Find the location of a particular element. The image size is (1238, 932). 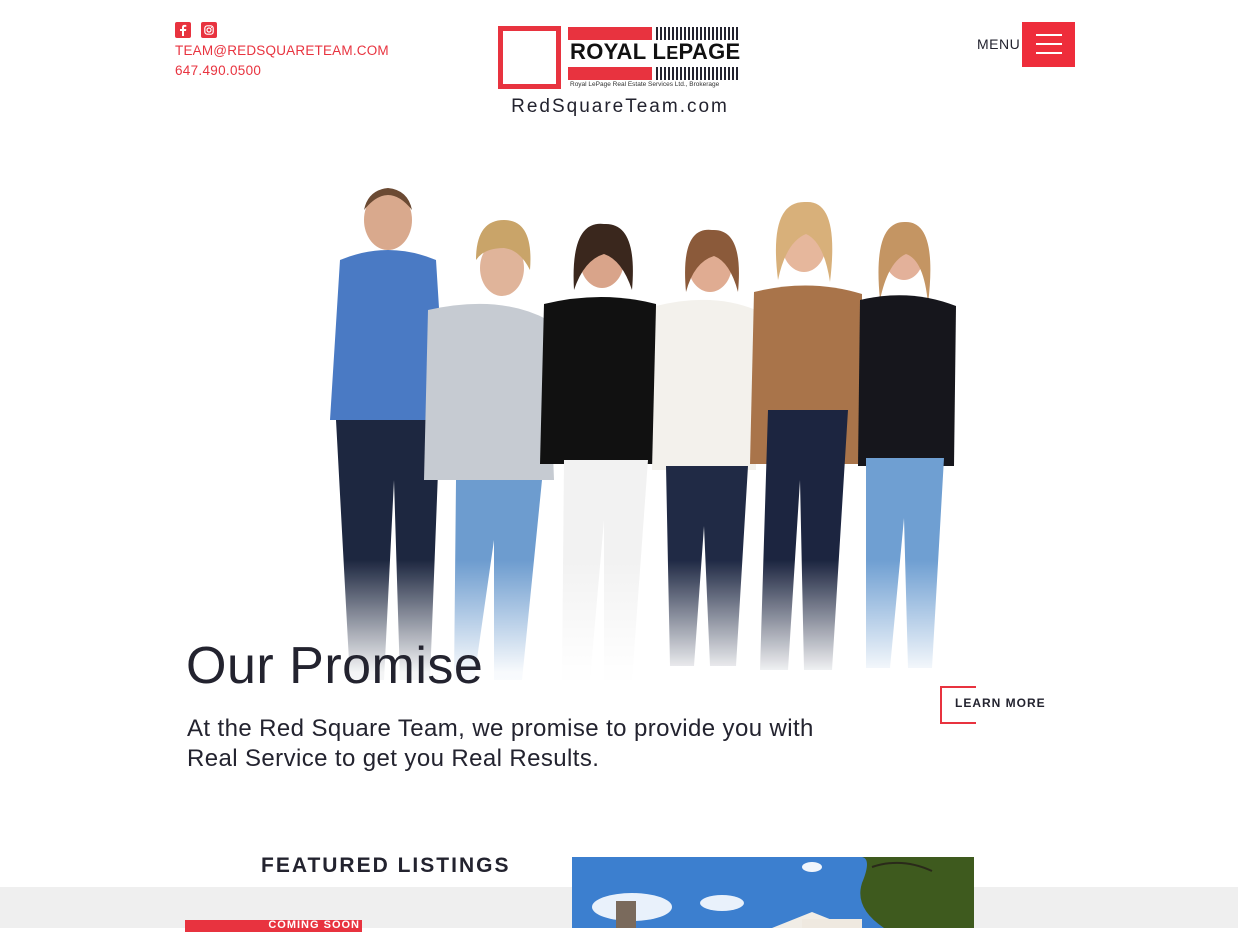

logo-barcode-bottom is located at coordinates (698, 73).